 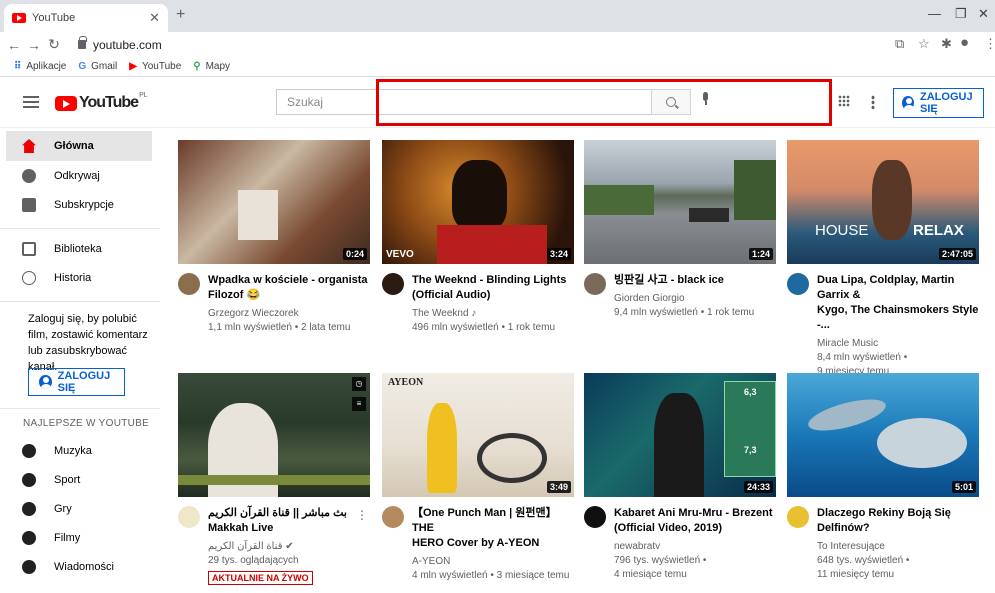 I want to click on video-title: The Weeknd - Blinding Lights, so click(x=493, y=280).